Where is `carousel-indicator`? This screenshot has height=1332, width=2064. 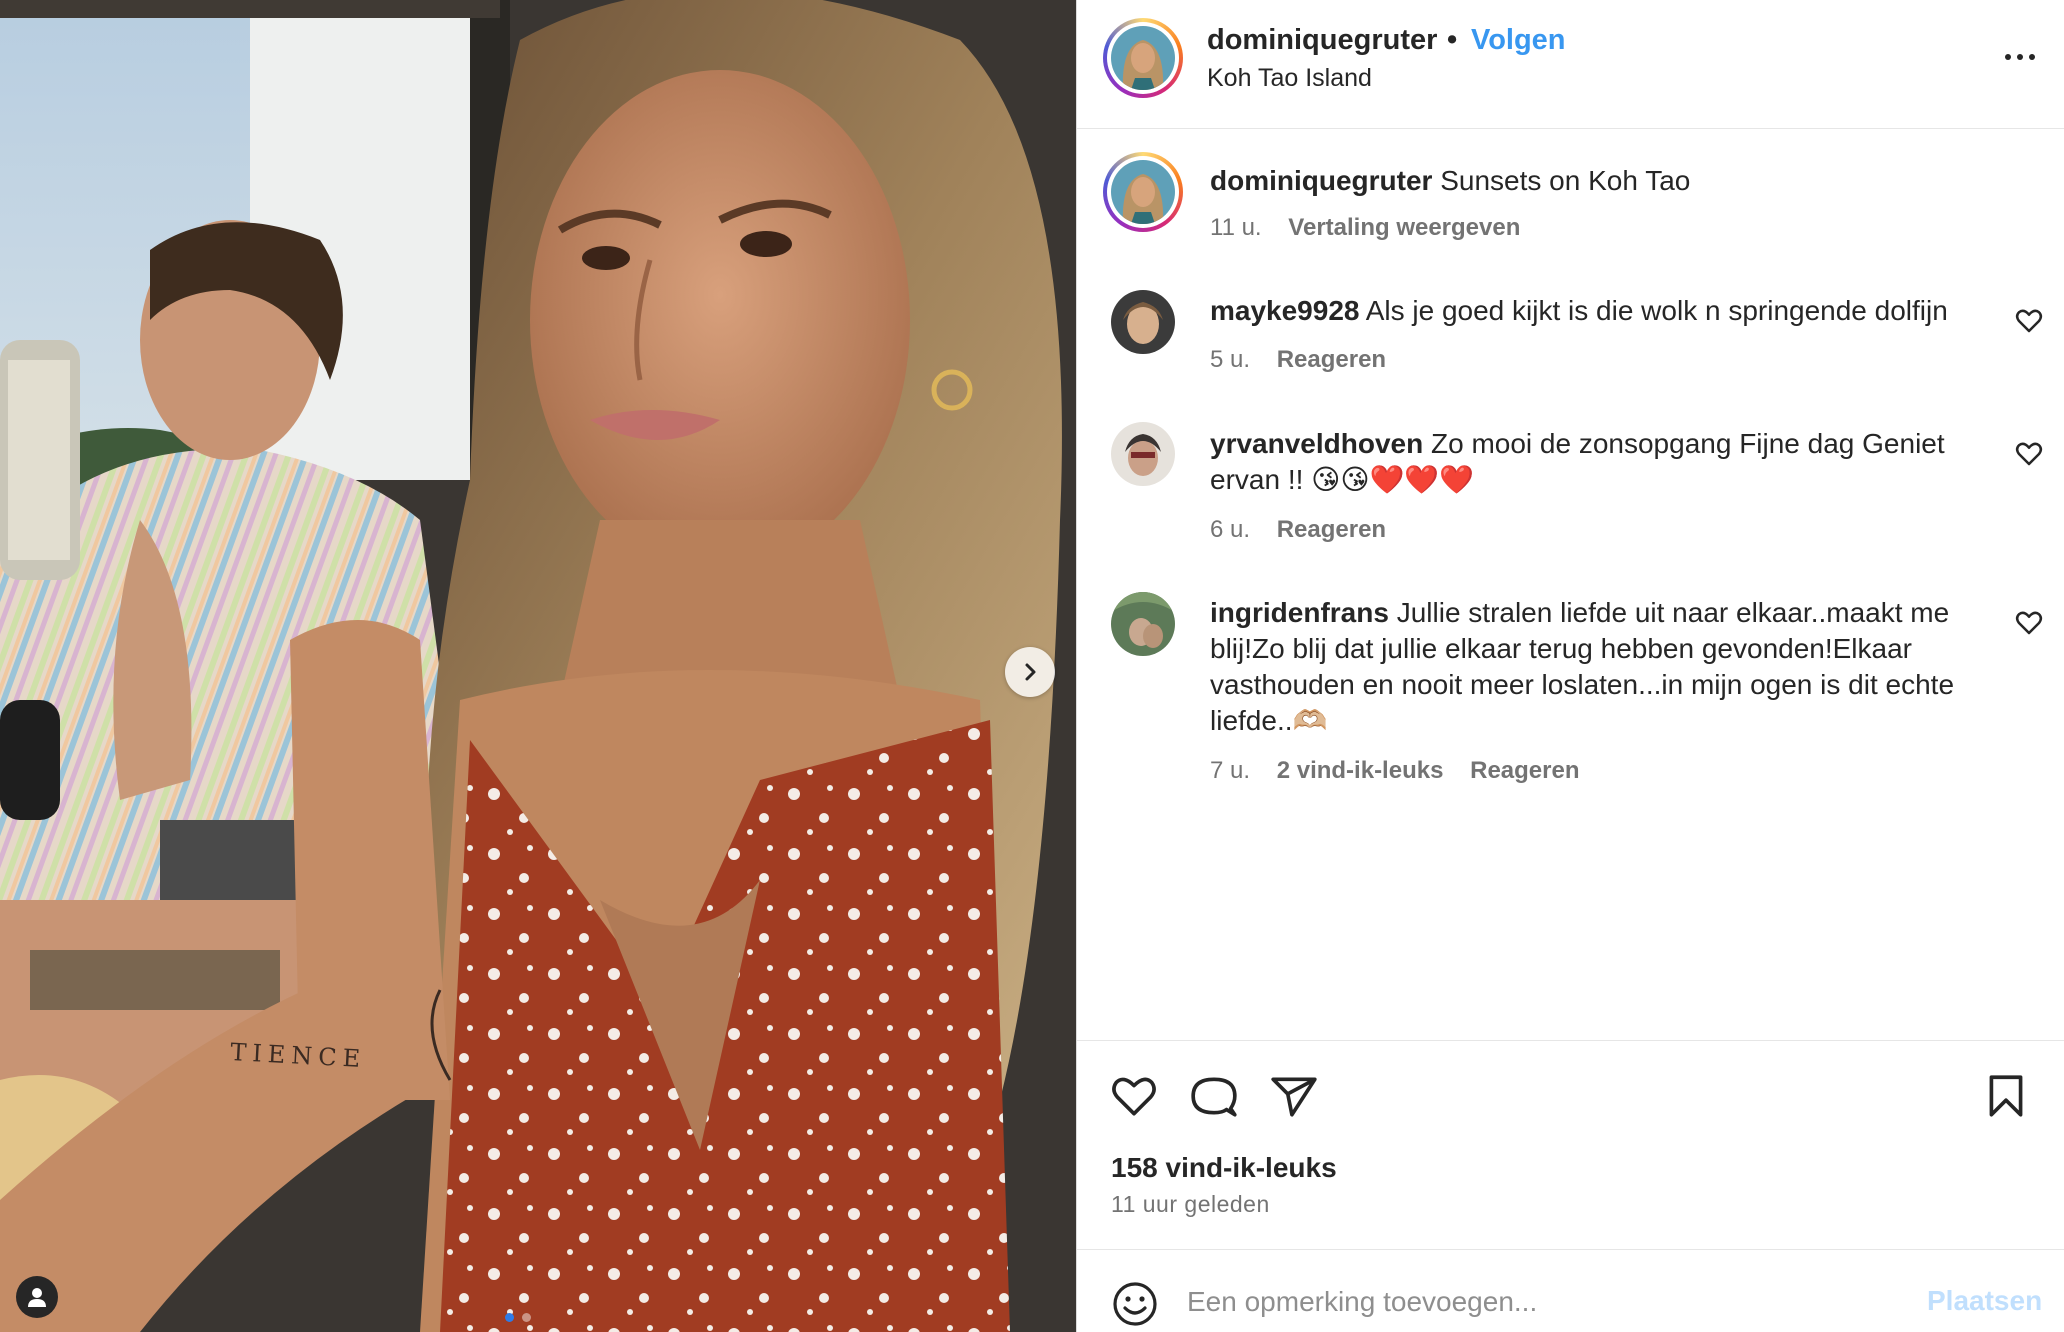
carousel-indicator is located at coordinates (518, 1317).